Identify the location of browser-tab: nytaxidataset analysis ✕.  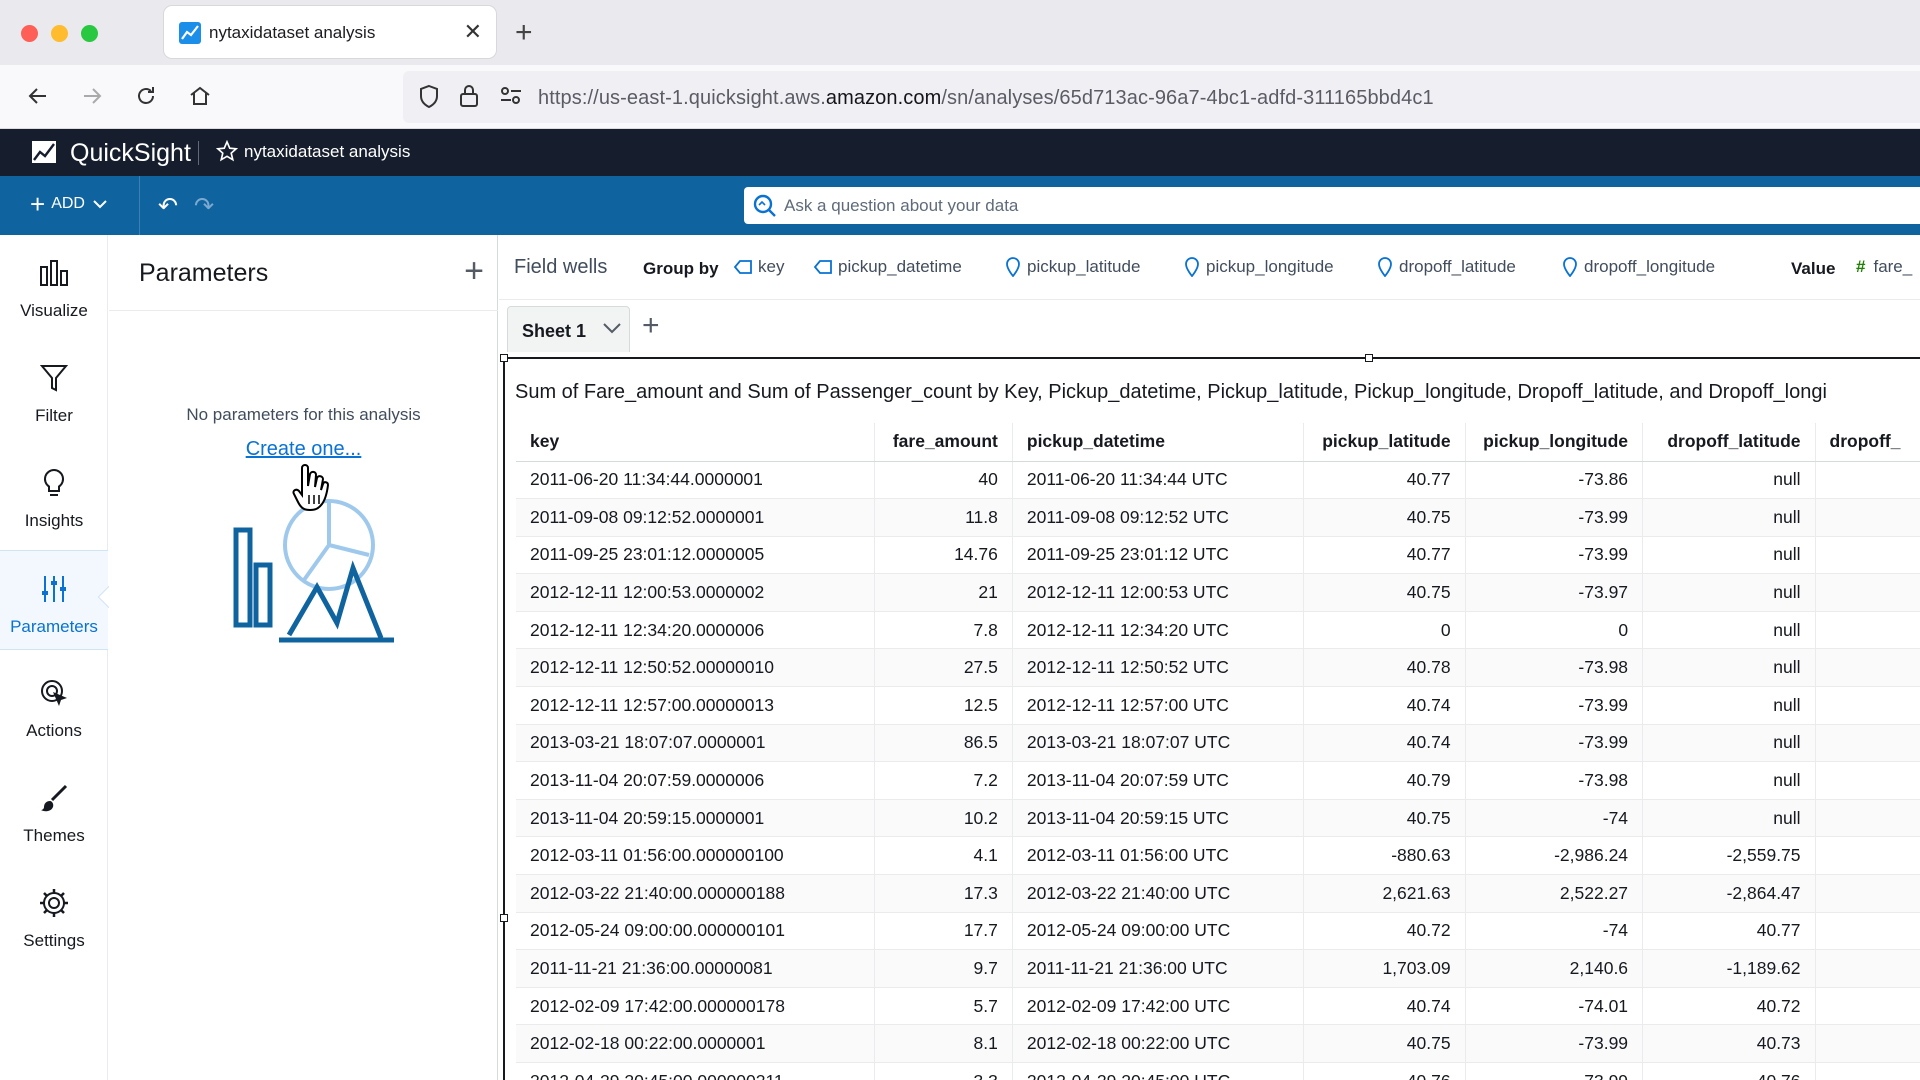
(330, 32).